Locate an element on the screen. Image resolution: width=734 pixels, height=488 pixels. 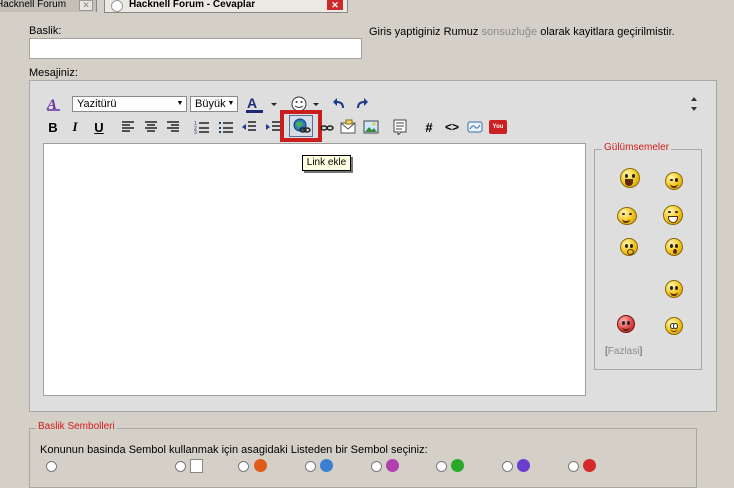
symbol-violet-icon is located at coordinates (523, 465).